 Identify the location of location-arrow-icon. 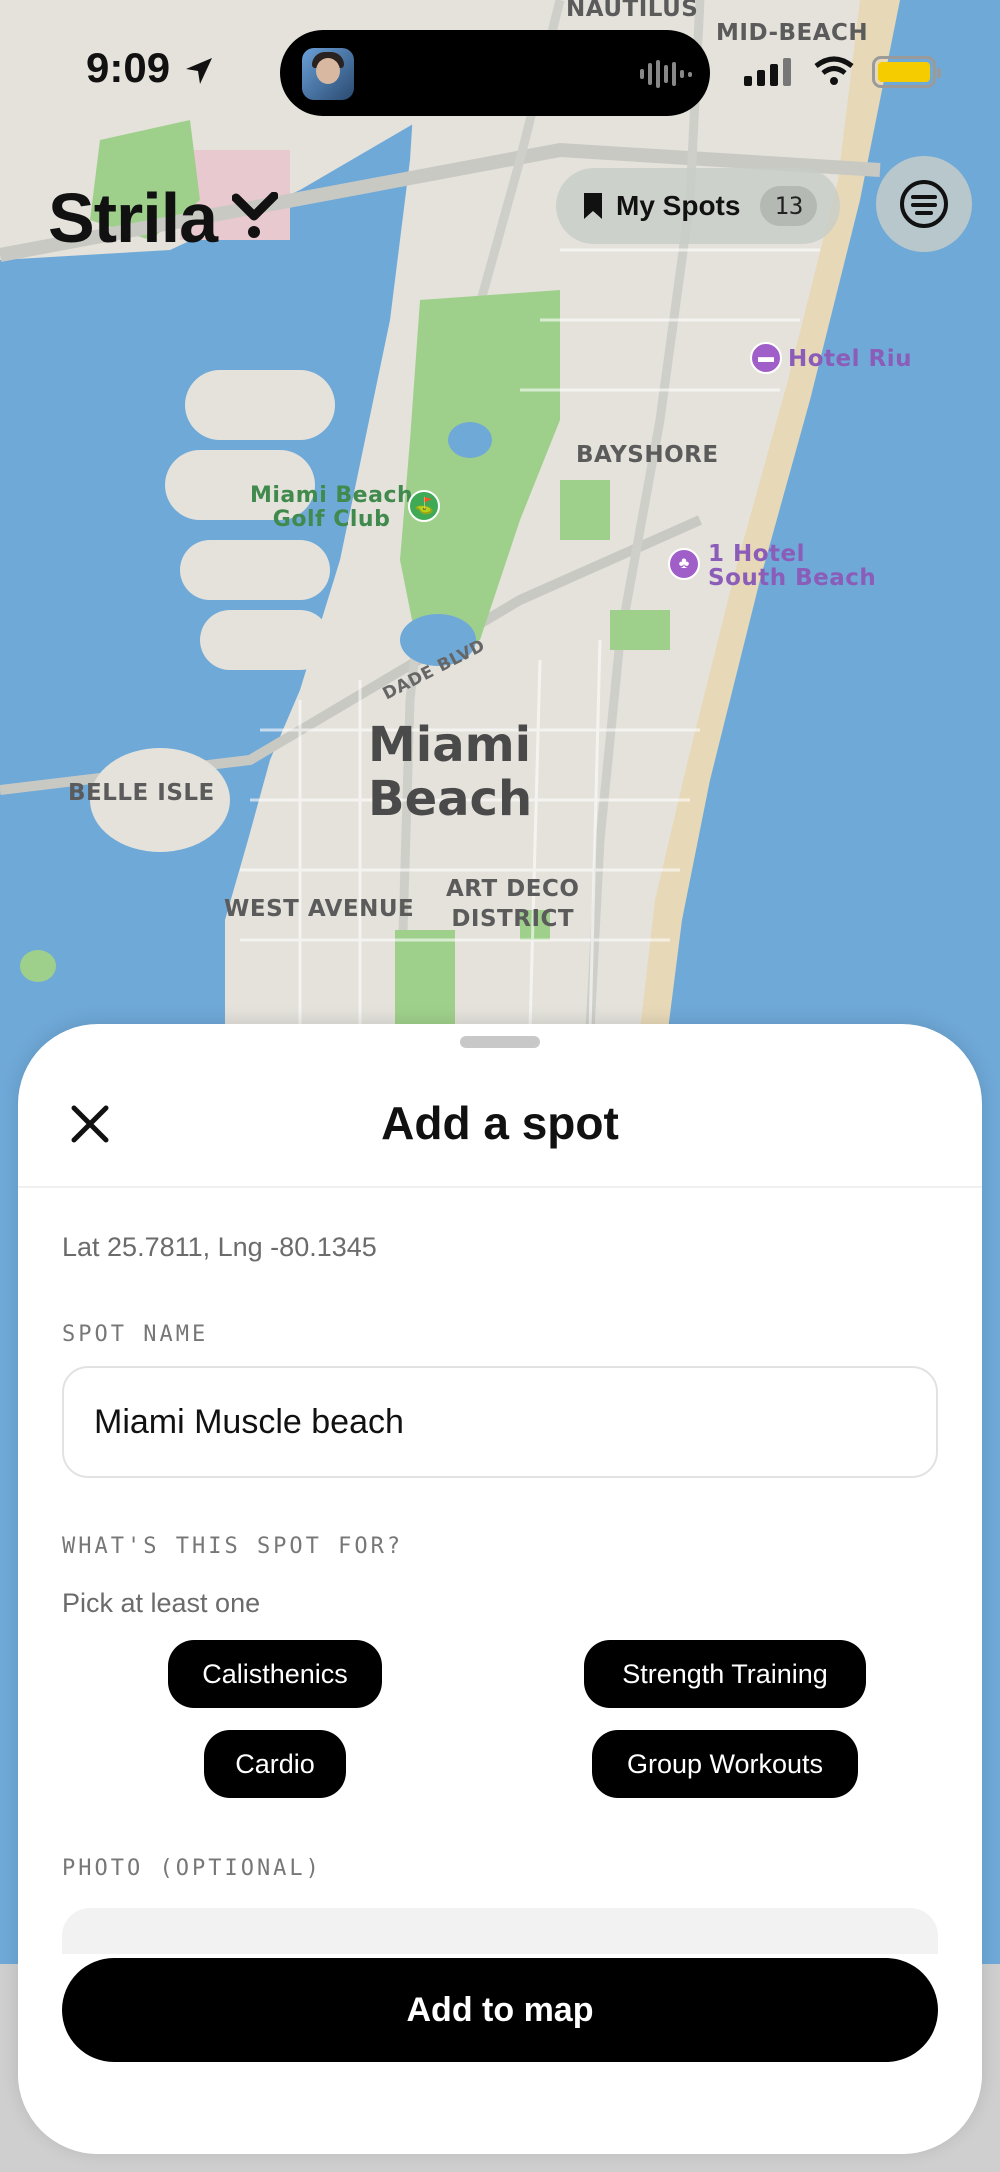
(199, 71).